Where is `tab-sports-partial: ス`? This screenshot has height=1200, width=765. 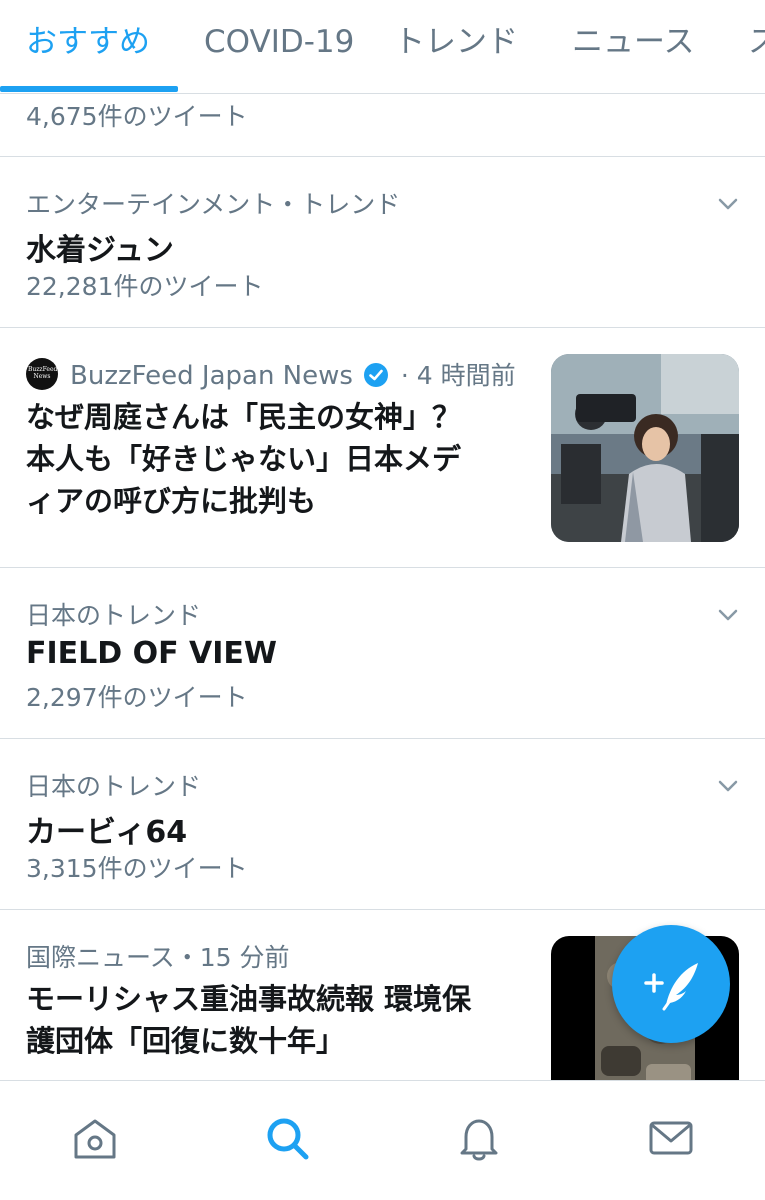 tab-sports-partial: ス is located at coordinates (756, 46).